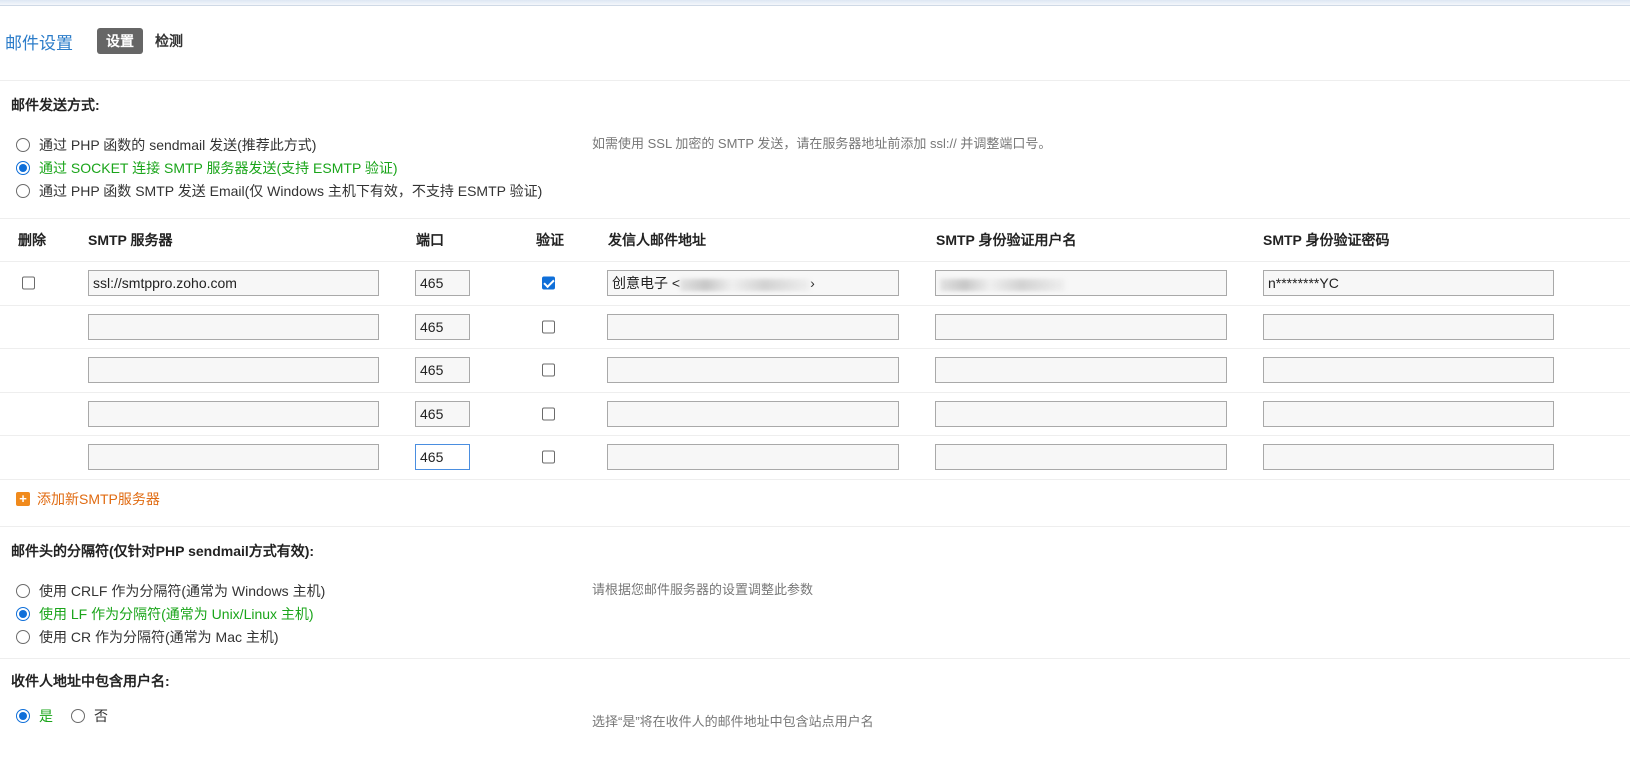 This screenshot has width=1630, height=758. I want to click on include-username-no: 否, so click(89, 716).